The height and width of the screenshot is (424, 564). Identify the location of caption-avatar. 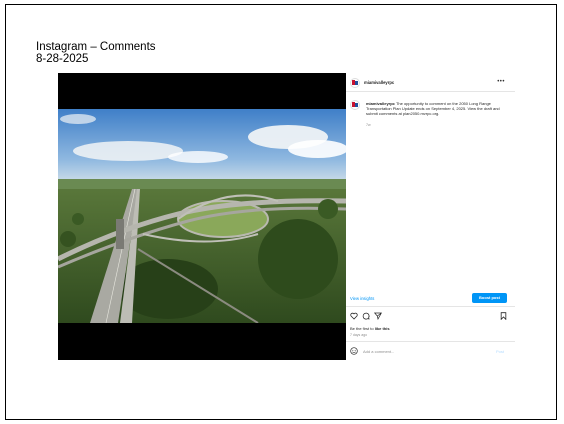
(355, 105).